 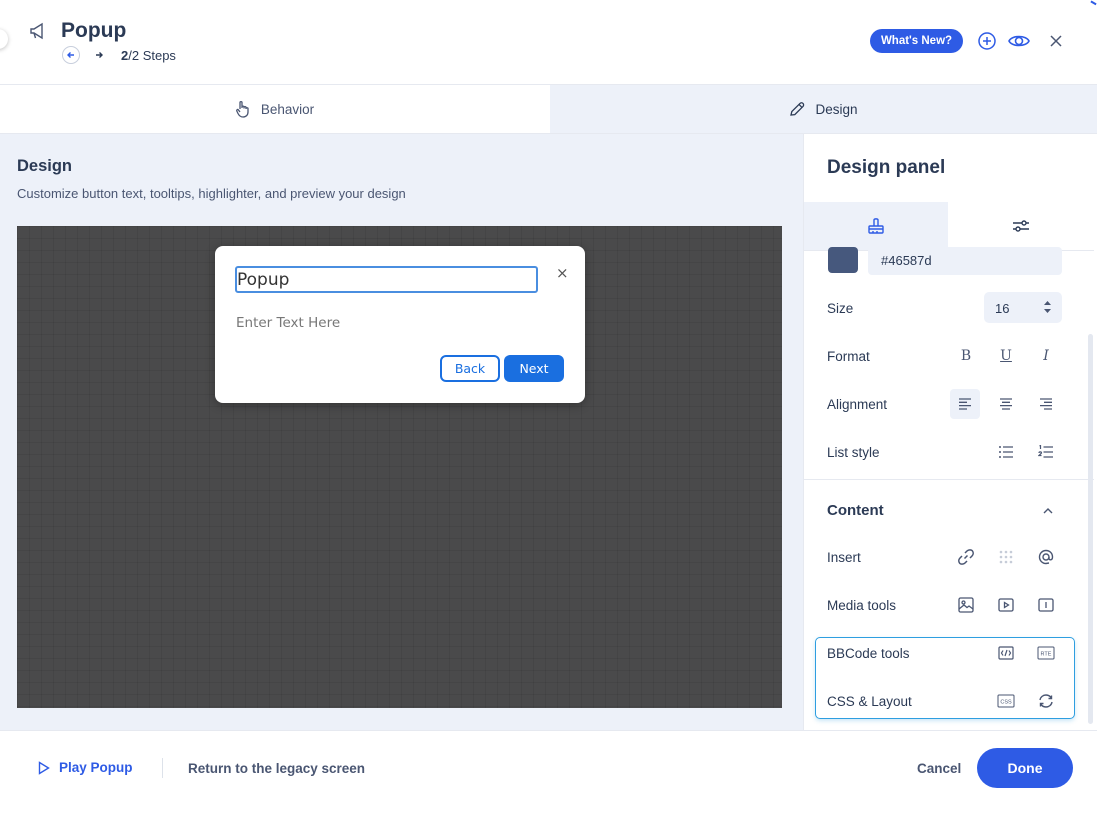 I want to click on paint-brush-icon, so click(x=876, y=226).